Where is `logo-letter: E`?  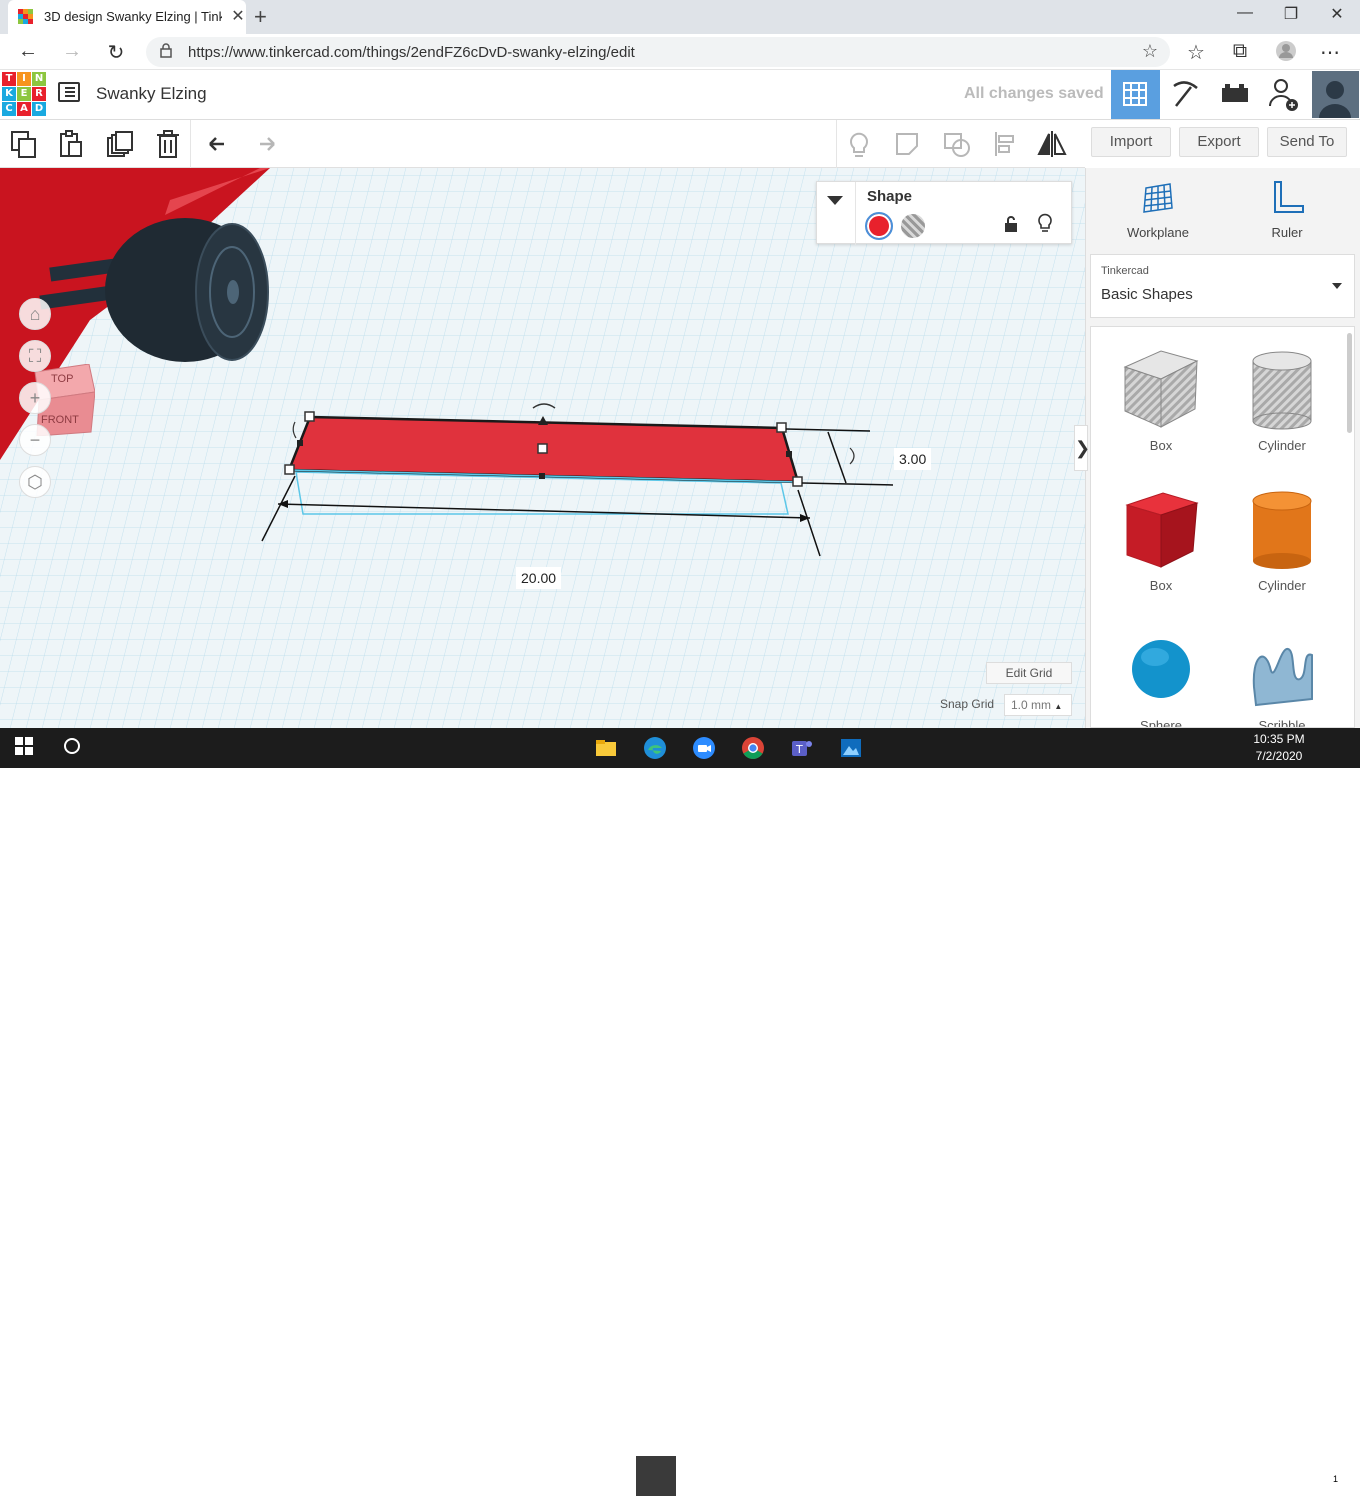
logo-letter: E is located at coordinates (24, 94).